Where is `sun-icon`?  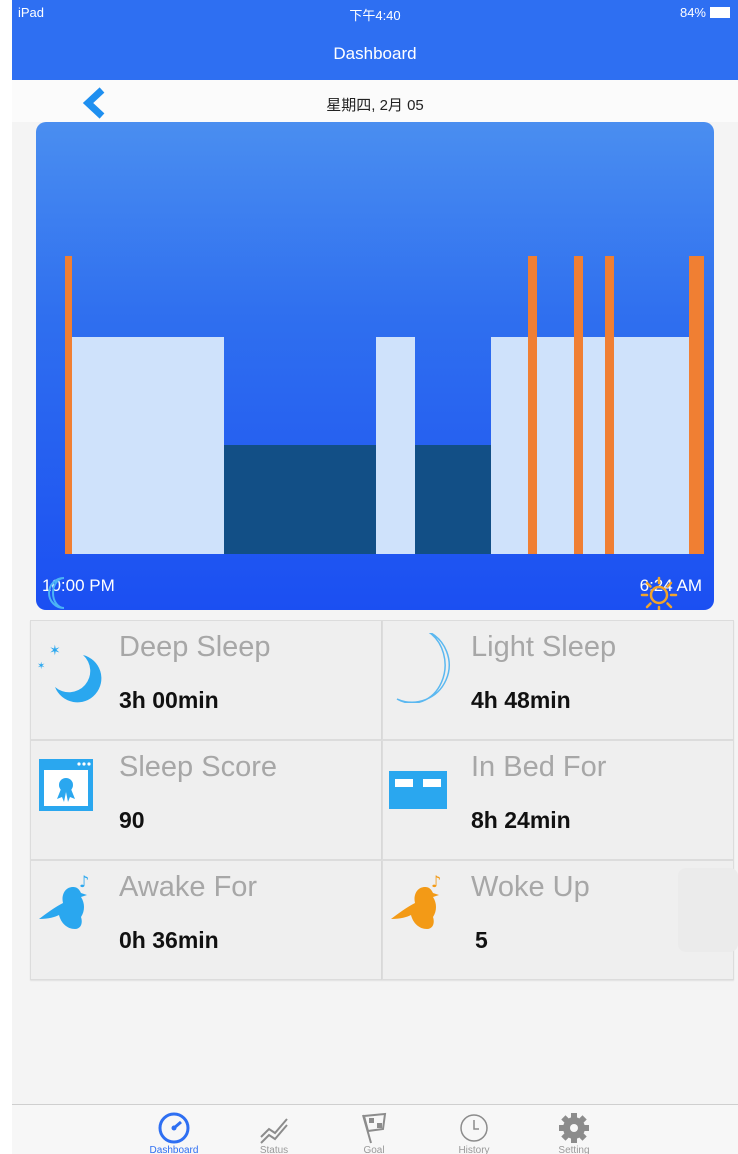
sun-icon is located at coordinates (658, 593).